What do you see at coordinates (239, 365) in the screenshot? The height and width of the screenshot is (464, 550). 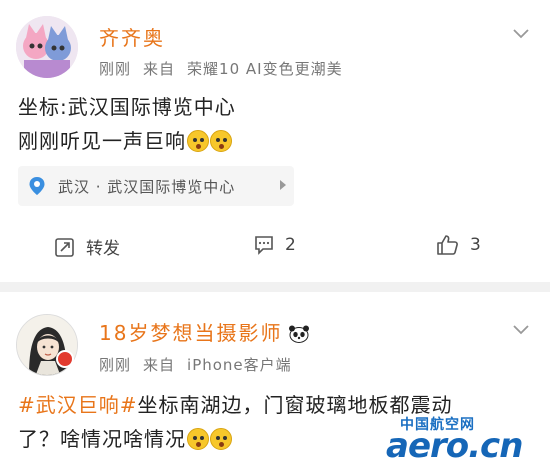 I see `post-source: iPhone客户端` at bounding box center [239, 365].